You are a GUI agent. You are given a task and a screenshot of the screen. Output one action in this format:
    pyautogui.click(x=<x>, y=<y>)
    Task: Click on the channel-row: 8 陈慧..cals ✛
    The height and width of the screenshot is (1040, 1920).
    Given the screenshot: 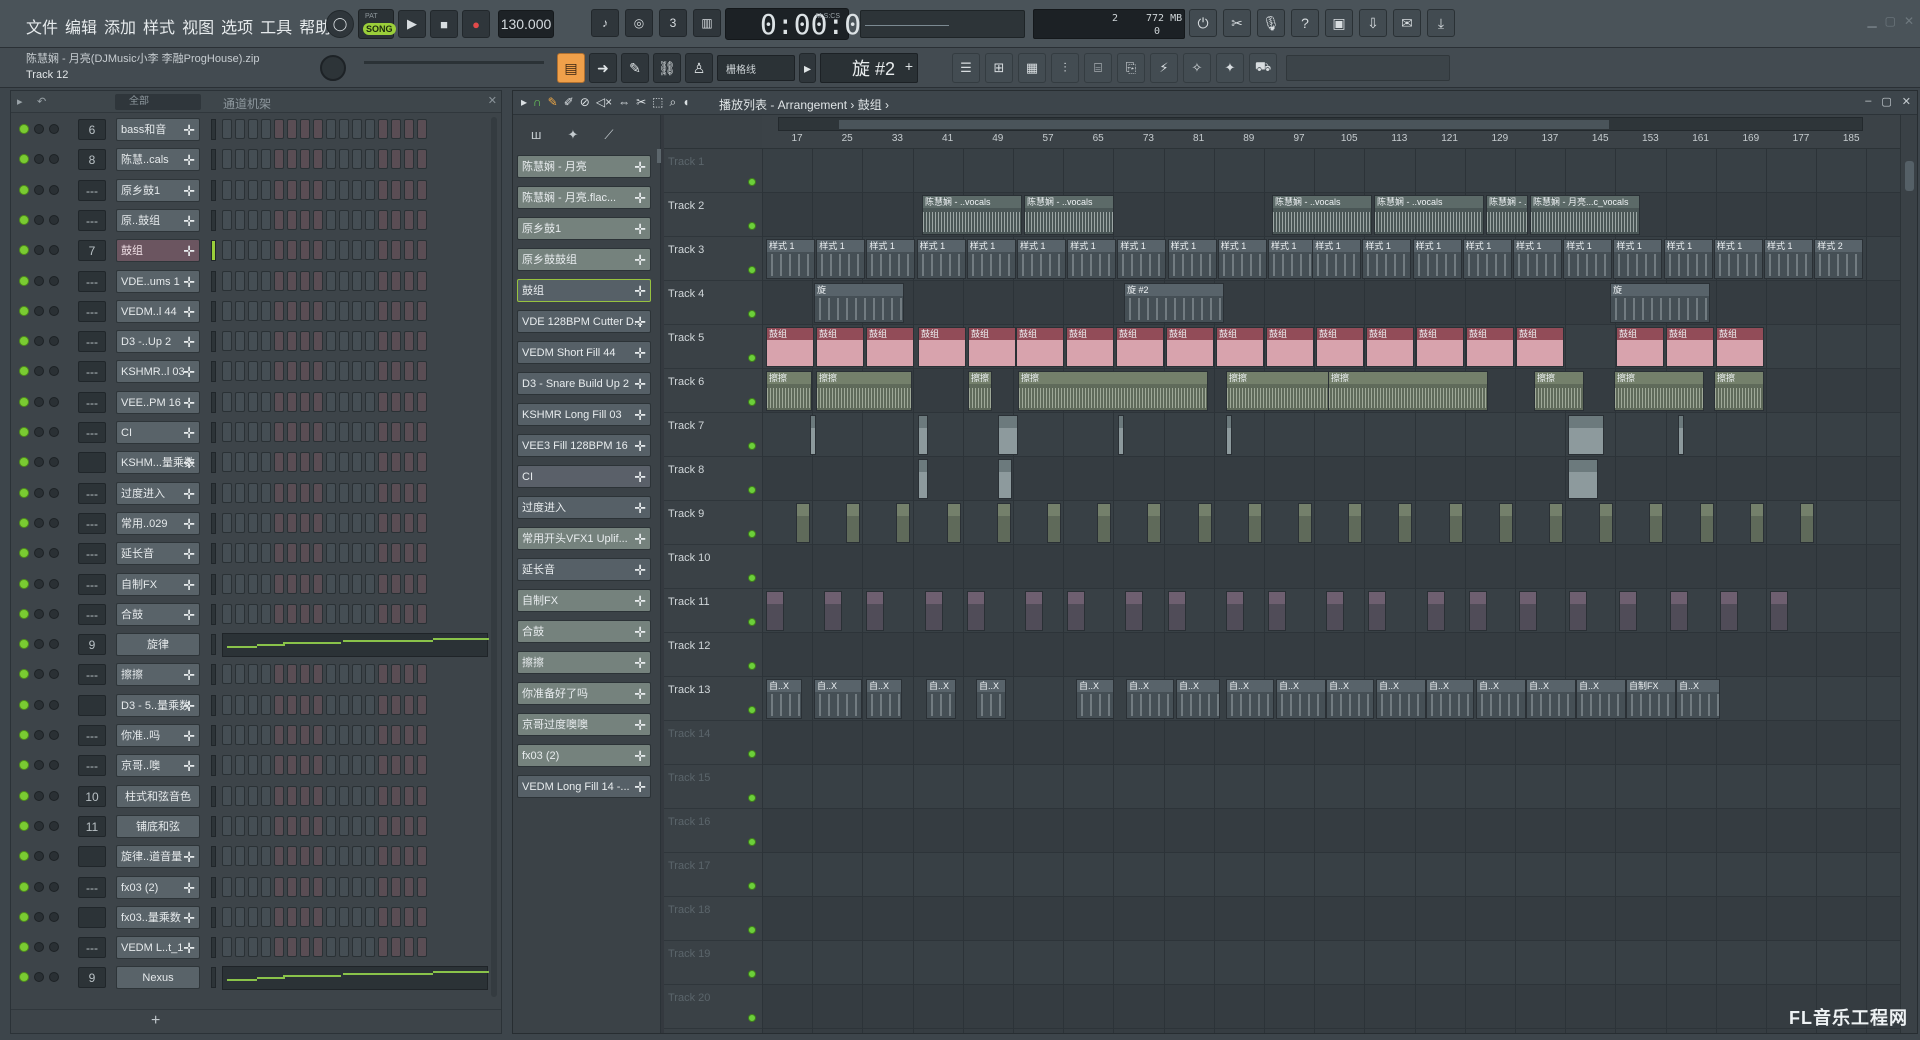 What is the action you would take?
    pyautogui.click(x=256, y=160)
    